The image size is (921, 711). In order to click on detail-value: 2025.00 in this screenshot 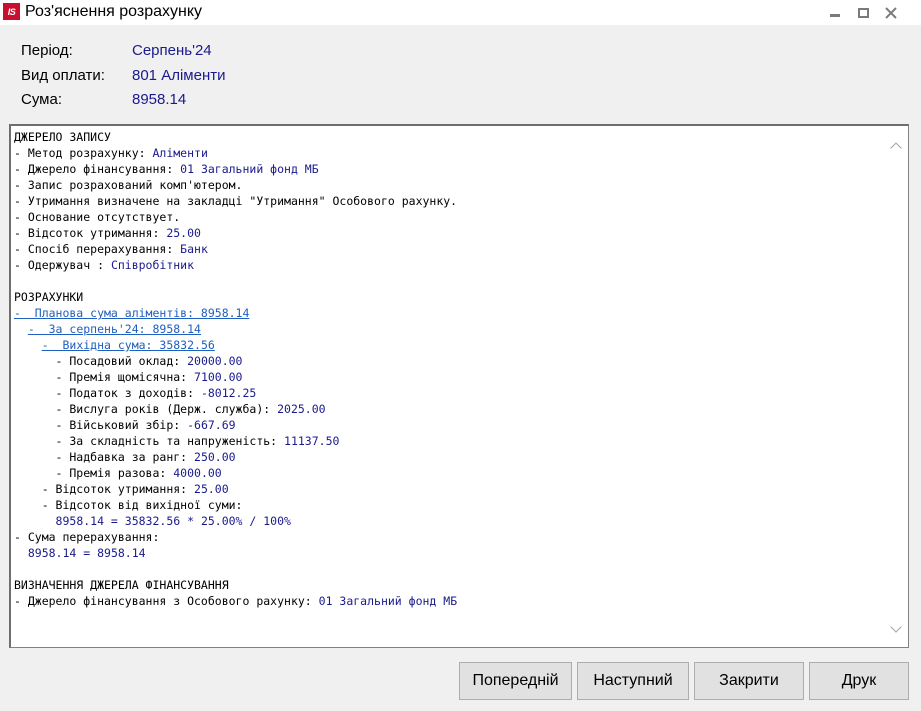, I will do `click(301, 409)`.